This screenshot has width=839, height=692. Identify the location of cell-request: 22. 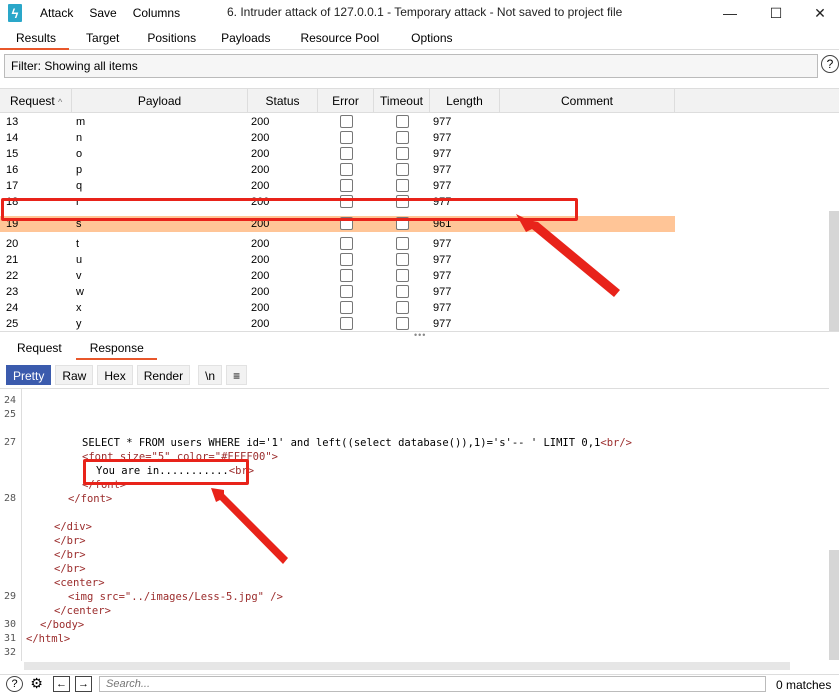
(12, 276).